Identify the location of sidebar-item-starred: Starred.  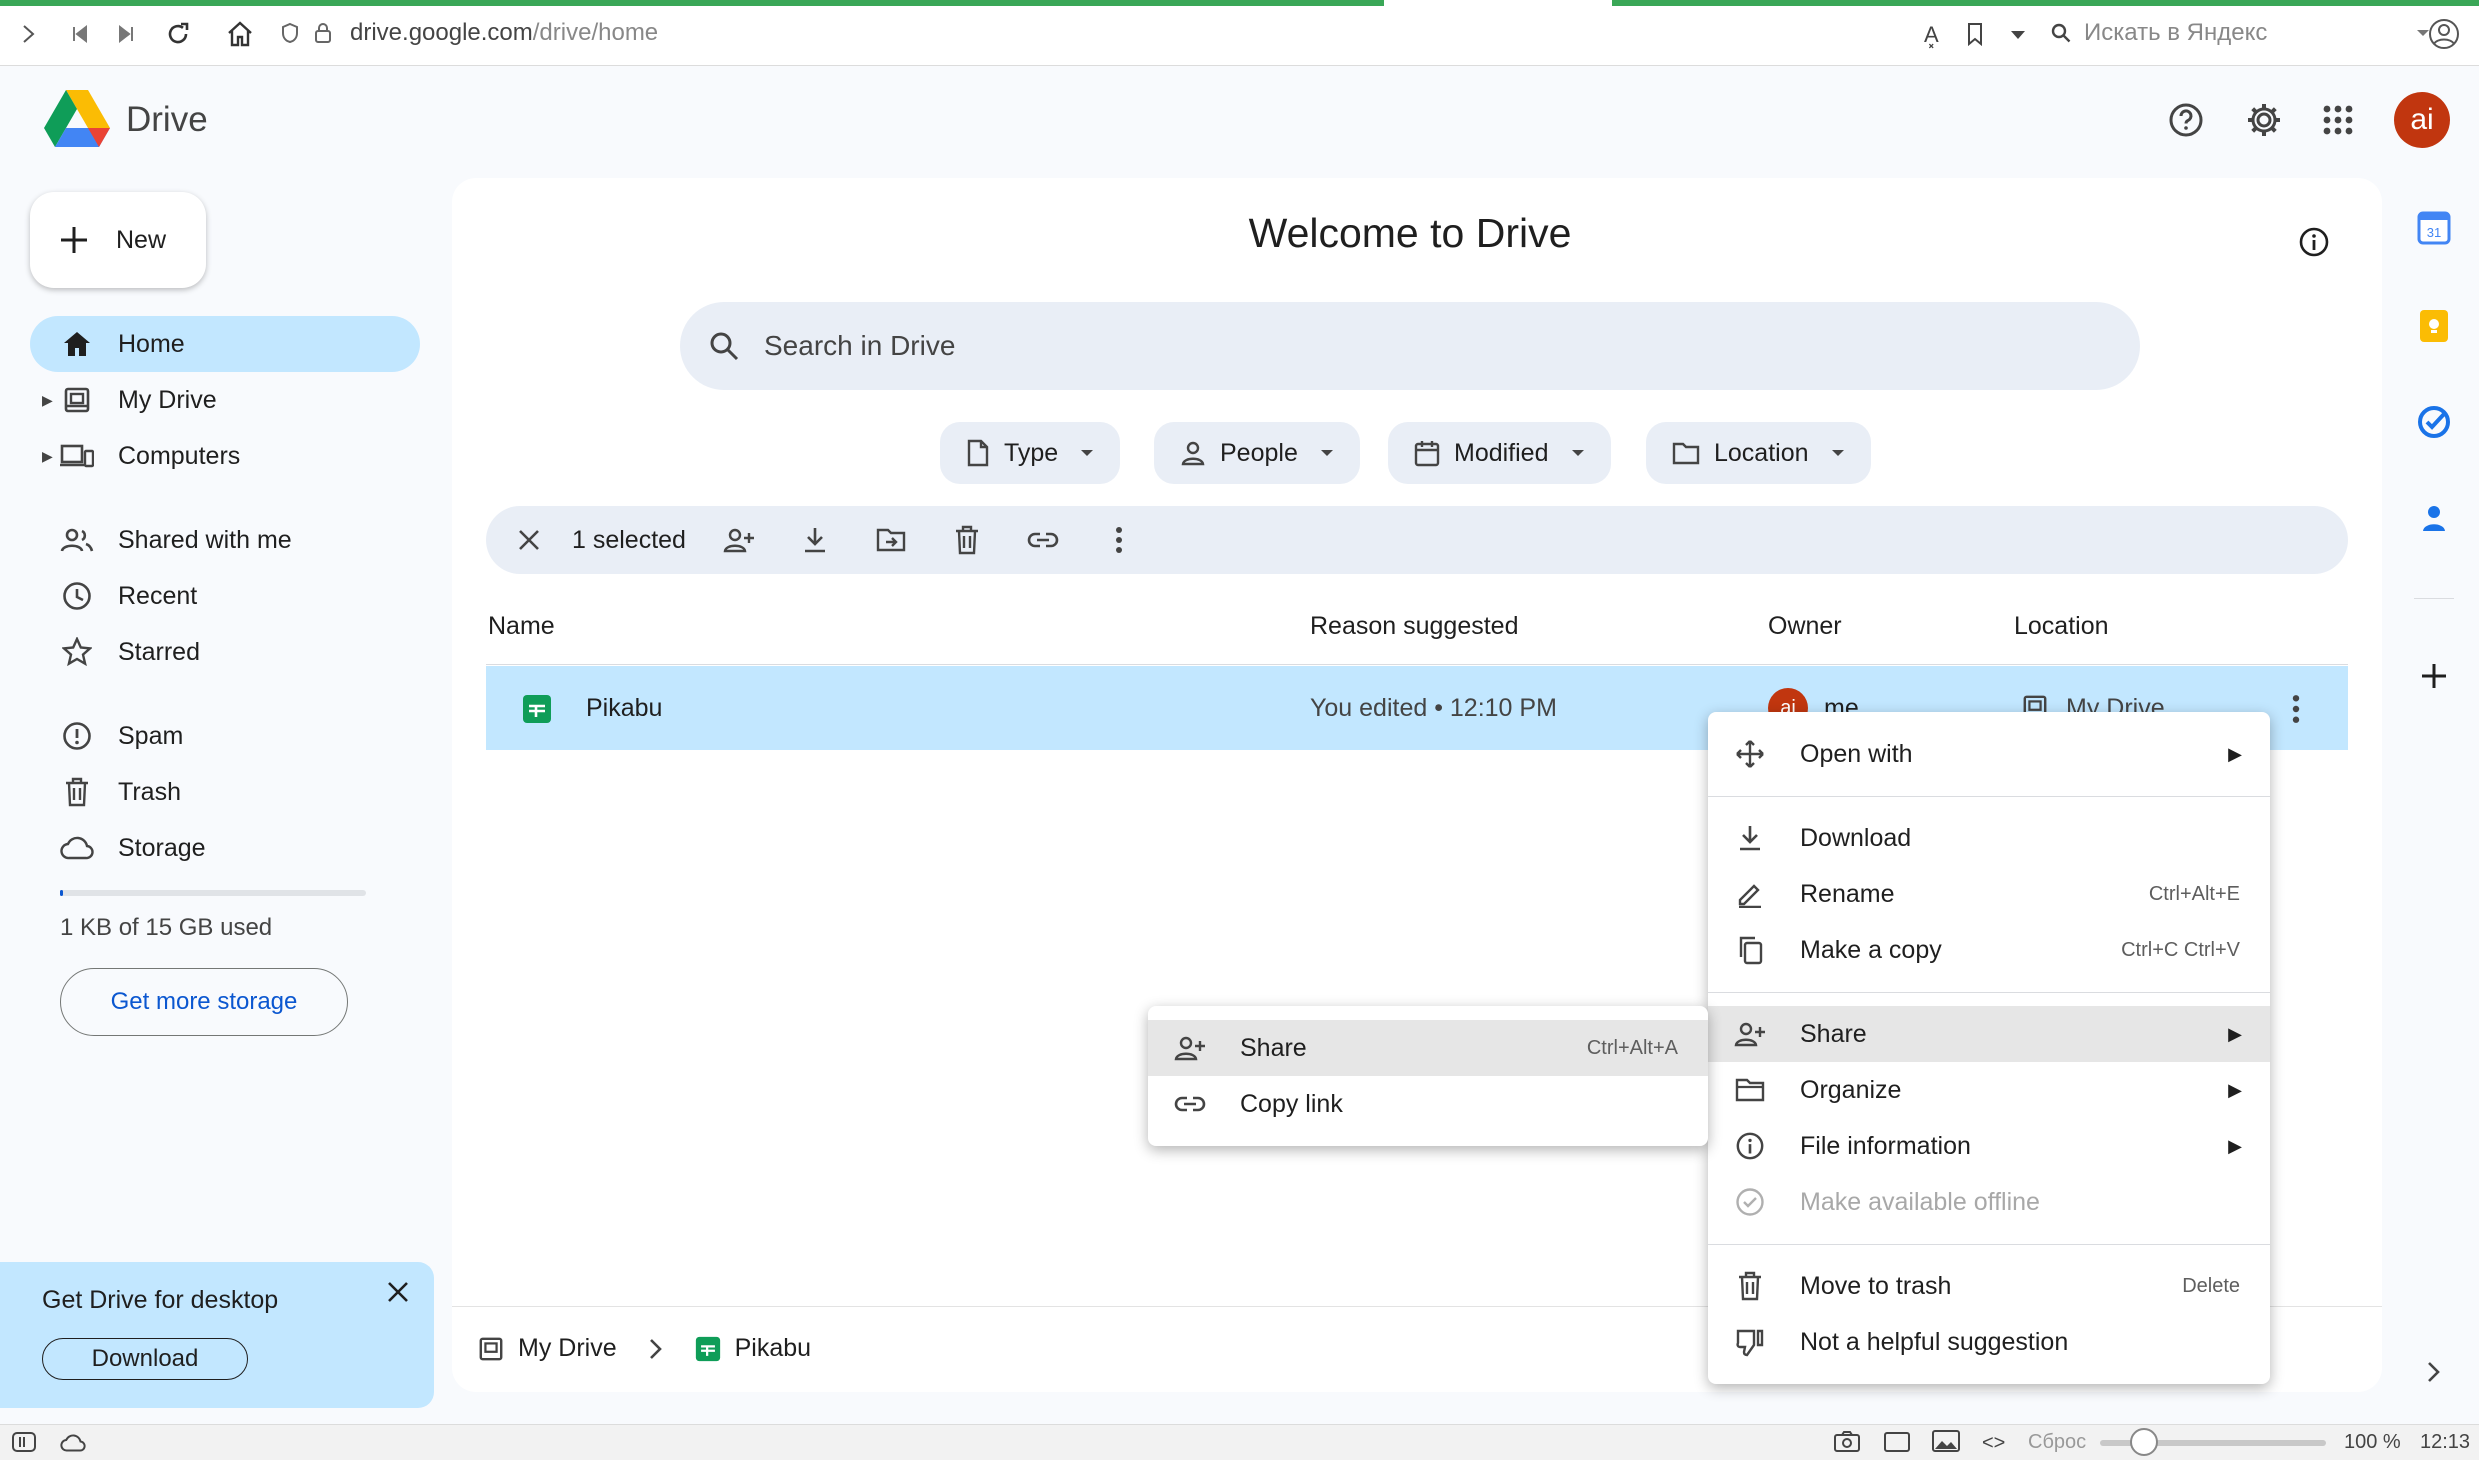
(225, 652).